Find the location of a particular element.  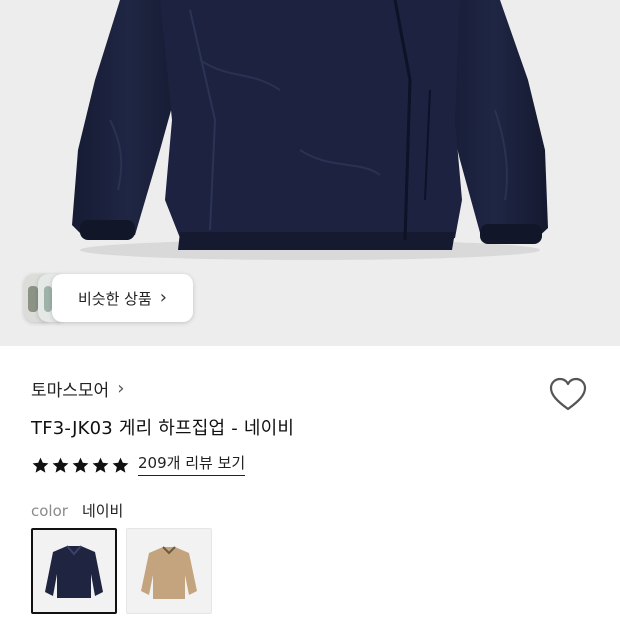

navy-jacket-thumbnail is located at coordinates (74, 571).